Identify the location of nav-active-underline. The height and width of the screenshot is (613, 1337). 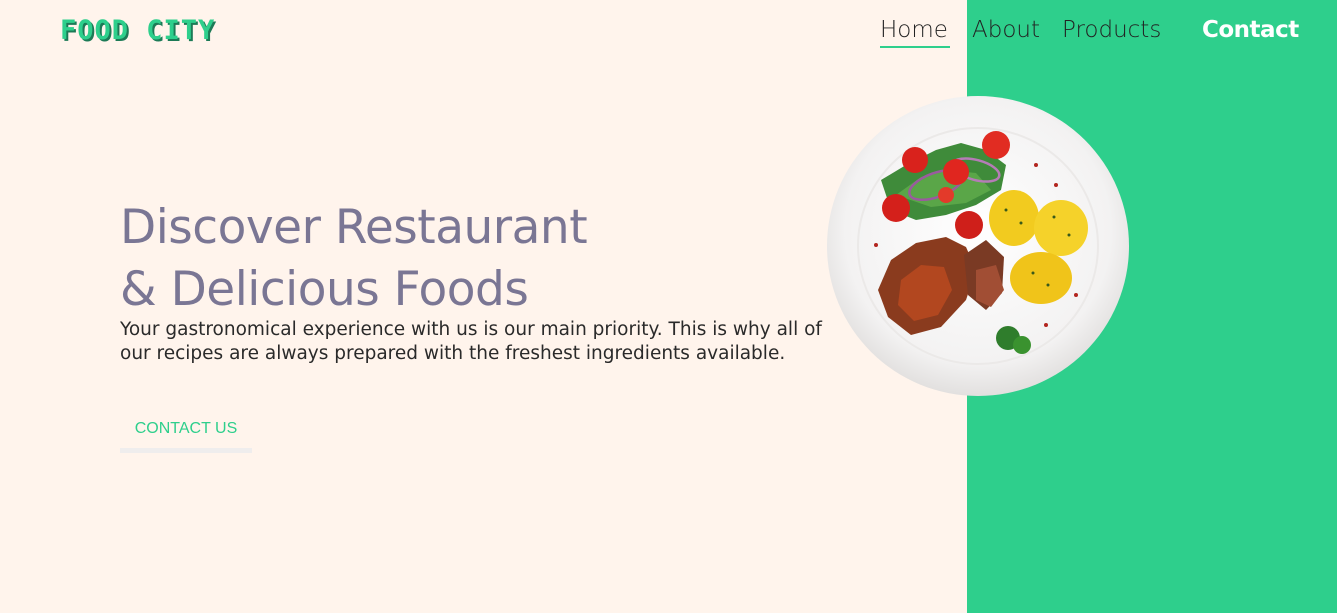
(915, 47).